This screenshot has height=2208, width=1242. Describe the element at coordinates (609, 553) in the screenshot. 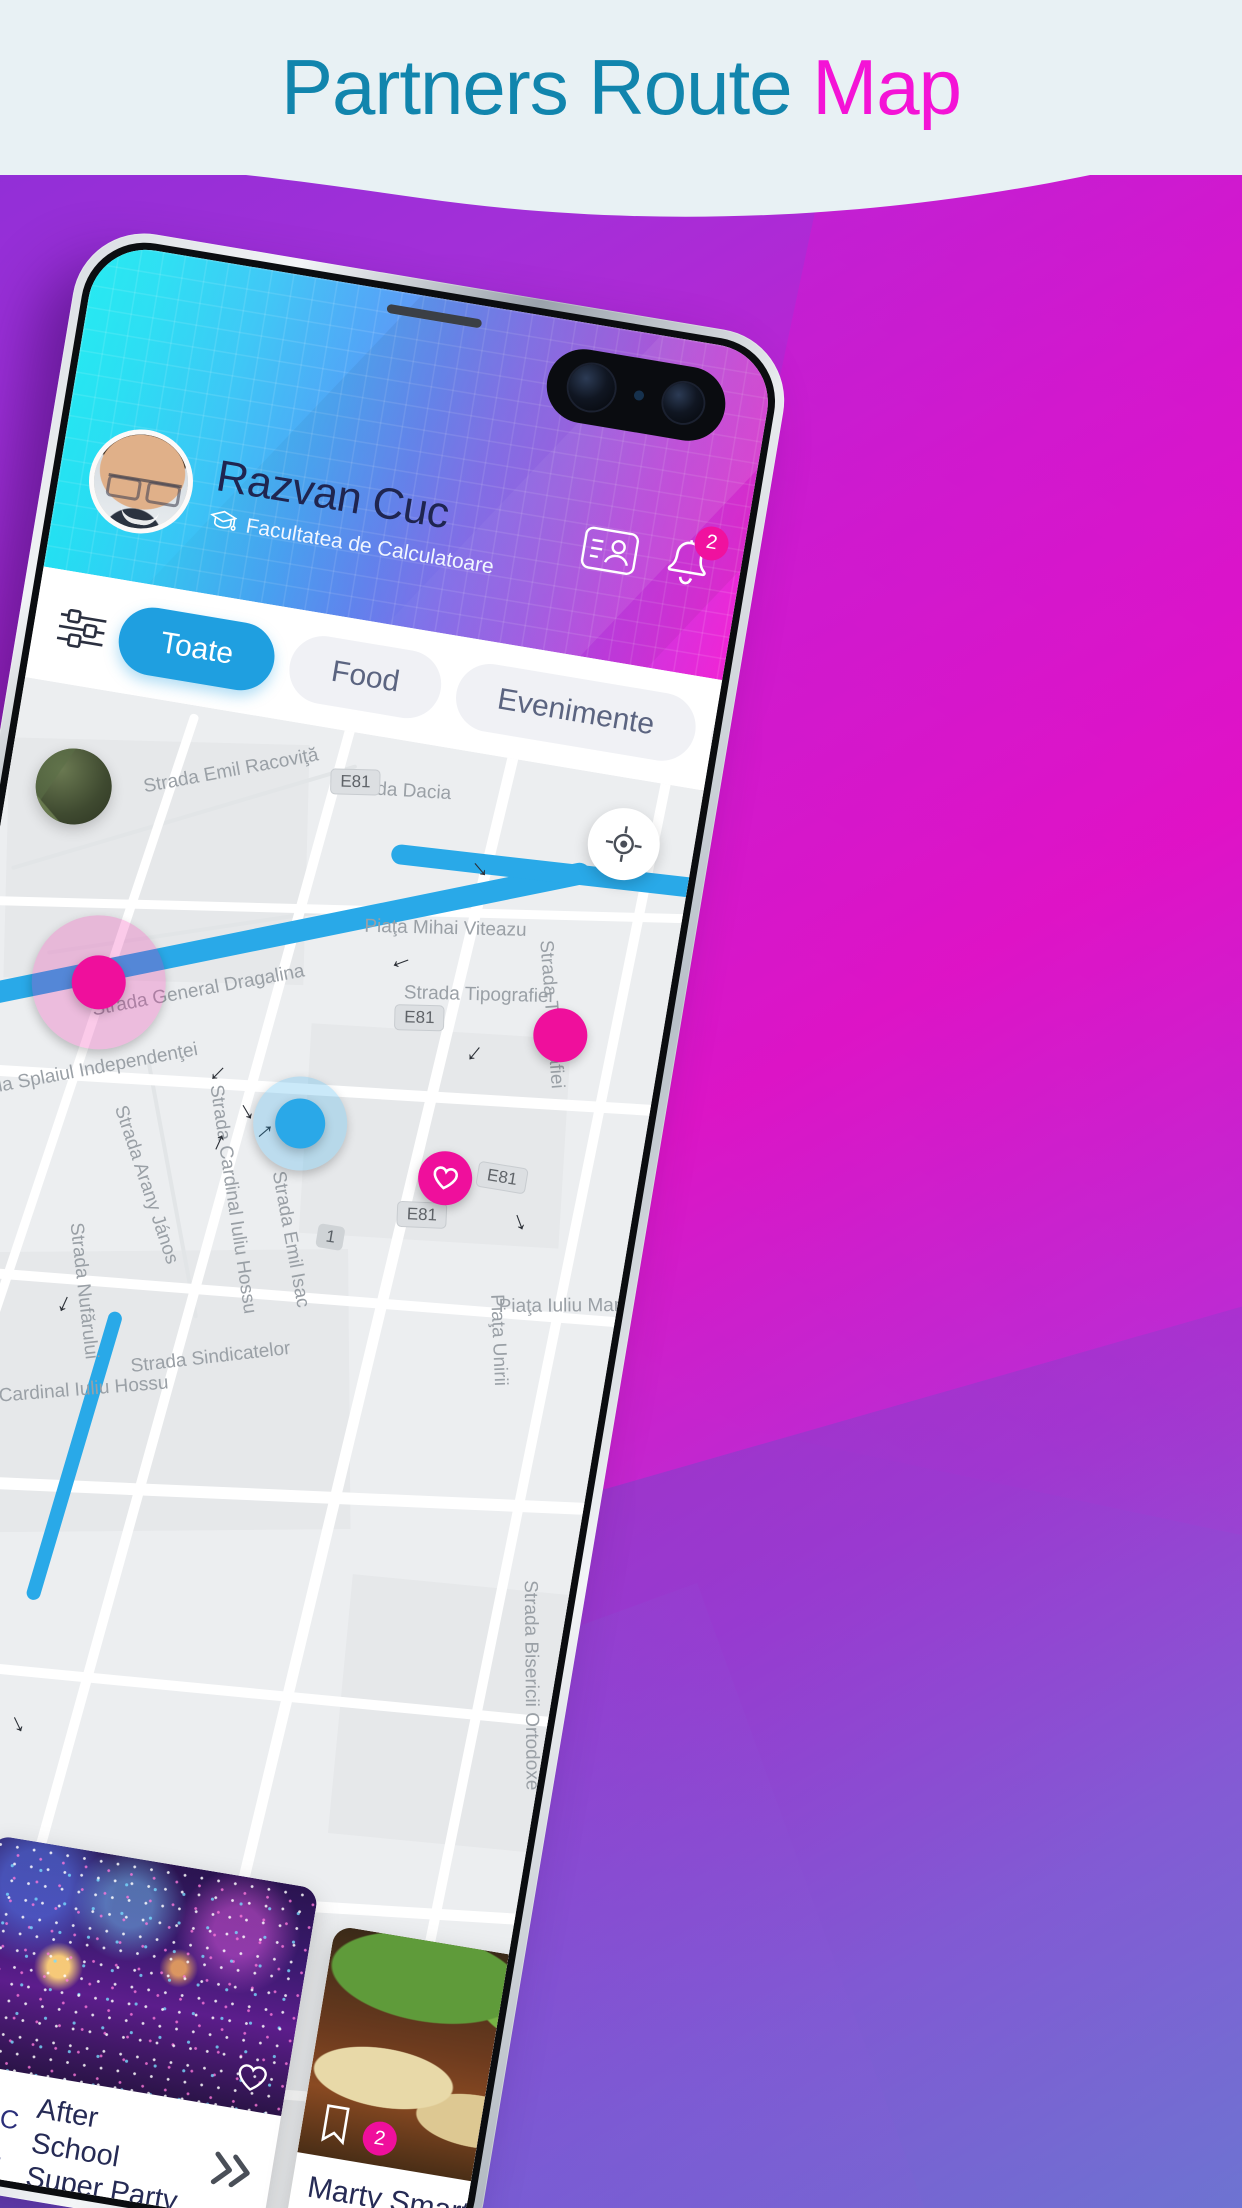

I see `contact-card-icon` at that location.